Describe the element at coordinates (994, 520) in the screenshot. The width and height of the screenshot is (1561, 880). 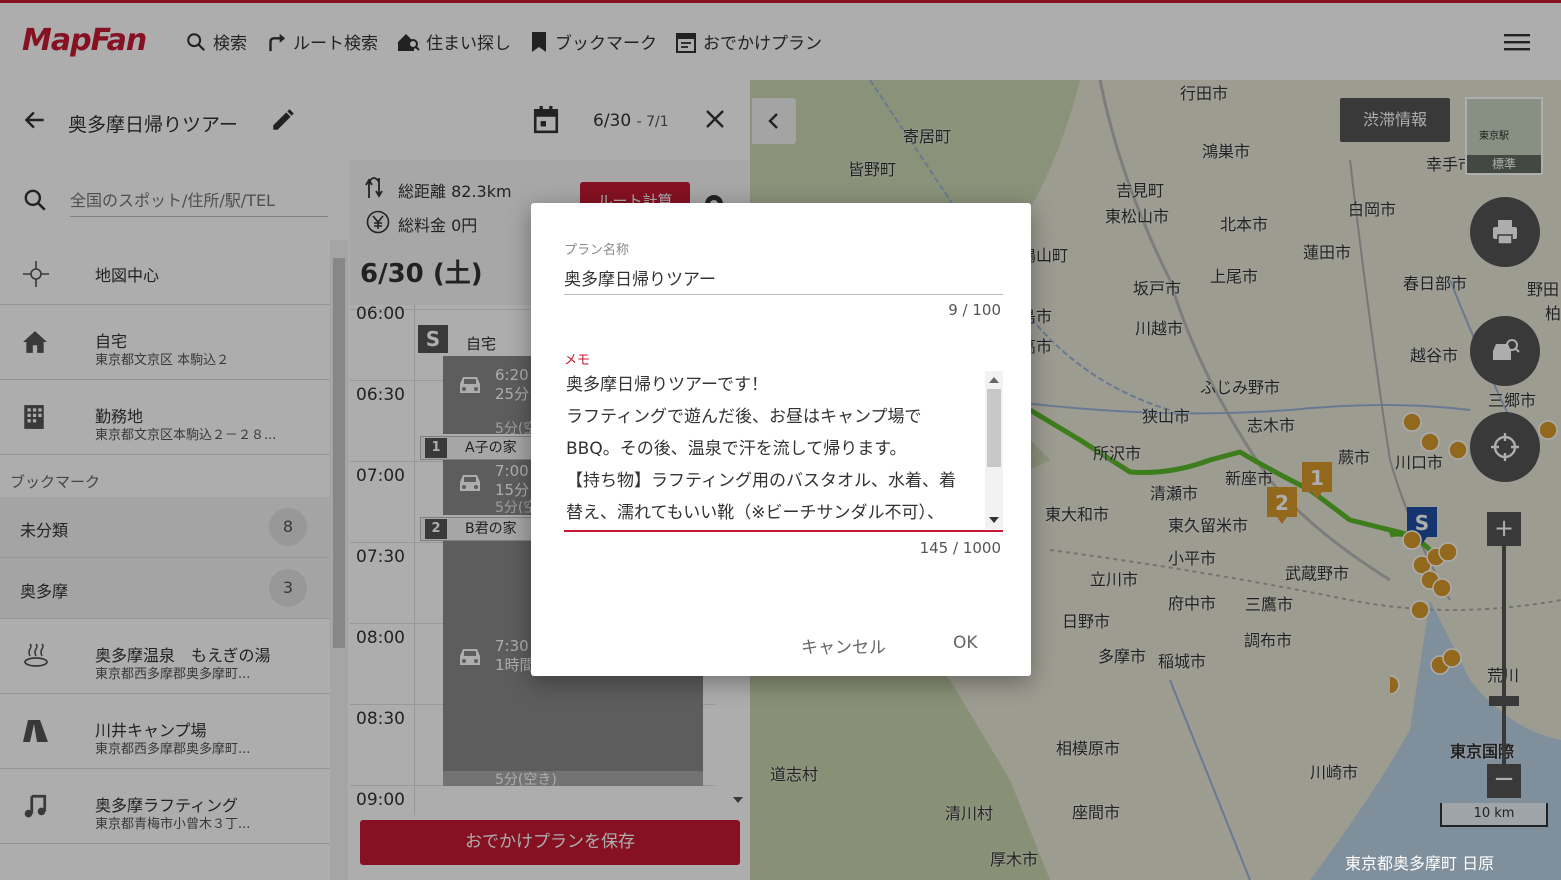
I see `scroll-down-arrow-icon` at that location.